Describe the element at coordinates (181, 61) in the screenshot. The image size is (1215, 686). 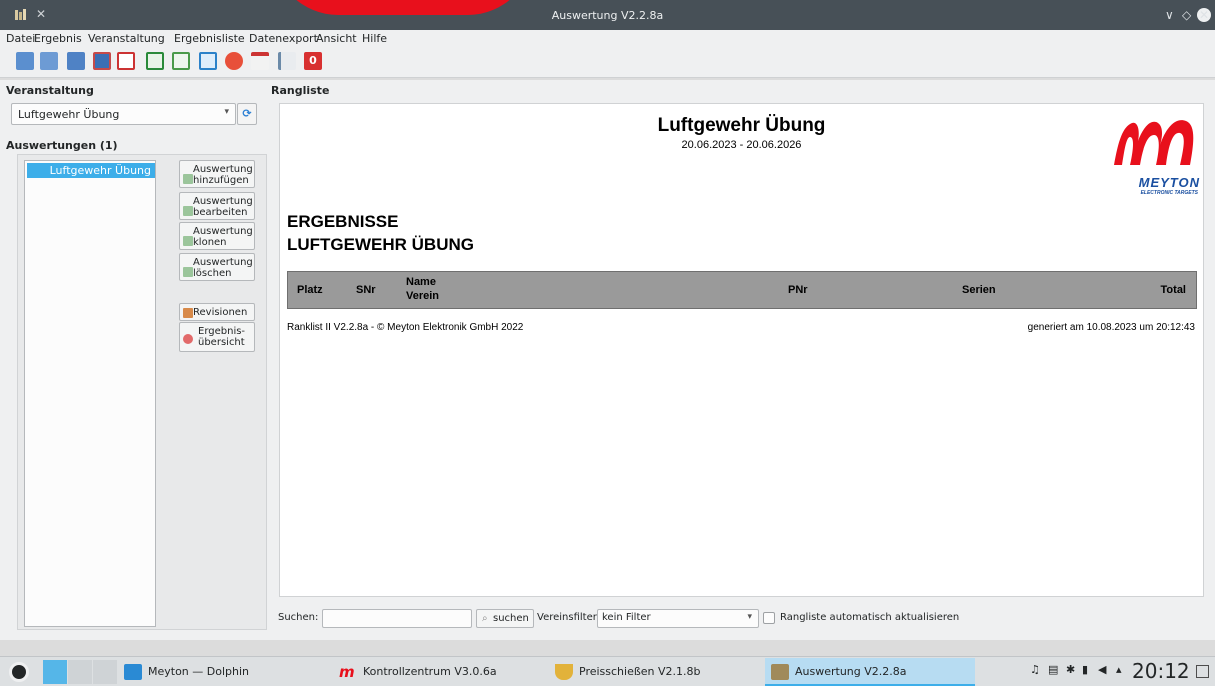
I see `html-export-icon` at that location.